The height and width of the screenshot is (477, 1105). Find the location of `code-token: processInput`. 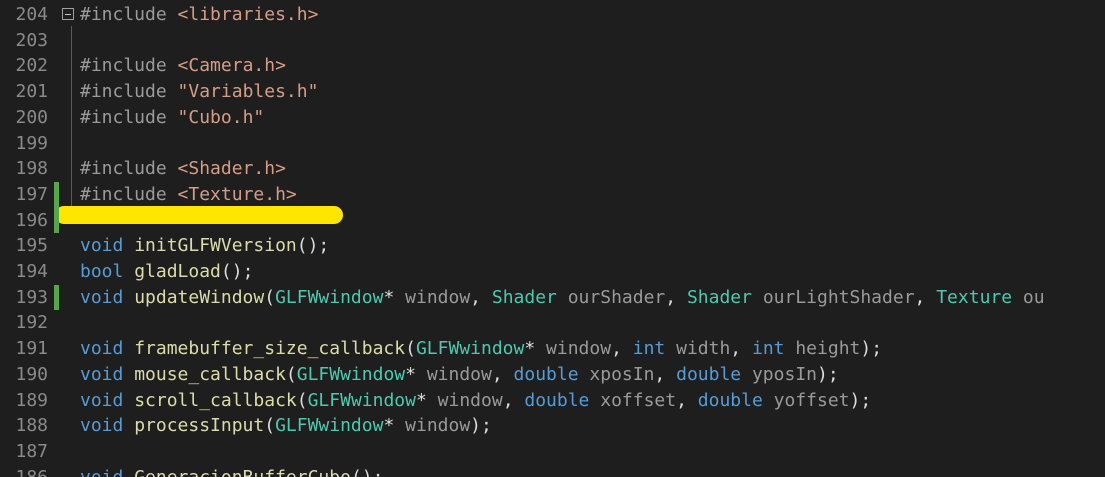

code-token: processInput is located at coordinates (199, 426).